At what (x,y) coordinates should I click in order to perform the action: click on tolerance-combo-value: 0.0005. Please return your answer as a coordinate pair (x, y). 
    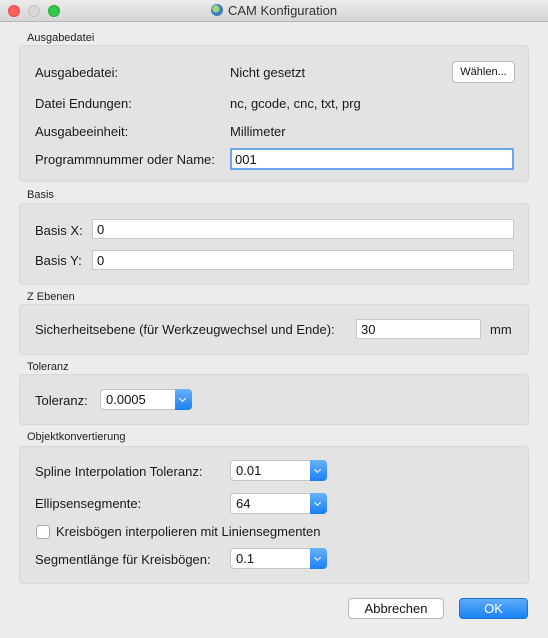
    Looking at the image, I should click on (126, 399).